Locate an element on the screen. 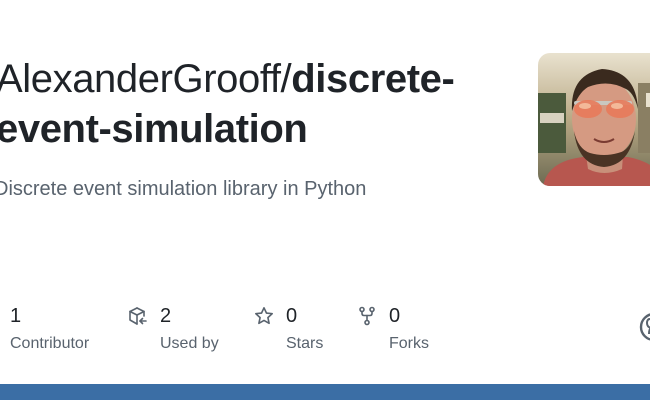  owner-avatar is located at coordinates (594, 119).